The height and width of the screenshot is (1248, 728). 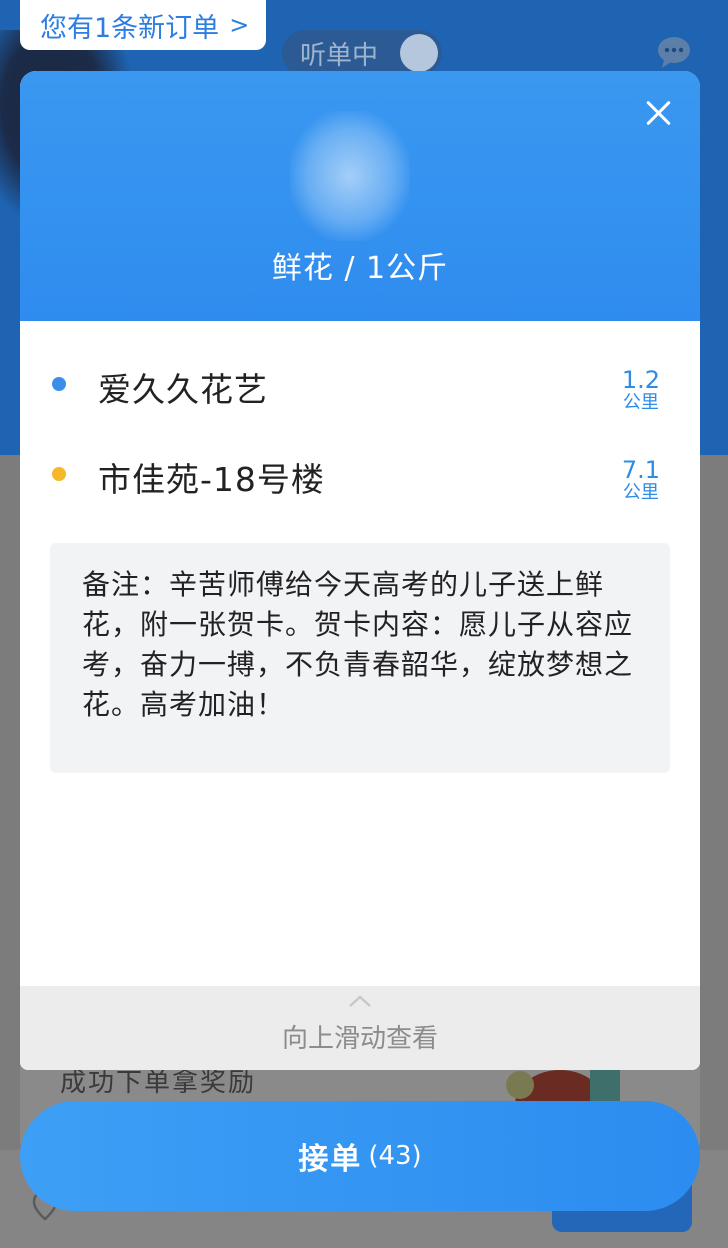 I want to click on pickup-distance: 1.2 公里, so click(x=641, y=390).